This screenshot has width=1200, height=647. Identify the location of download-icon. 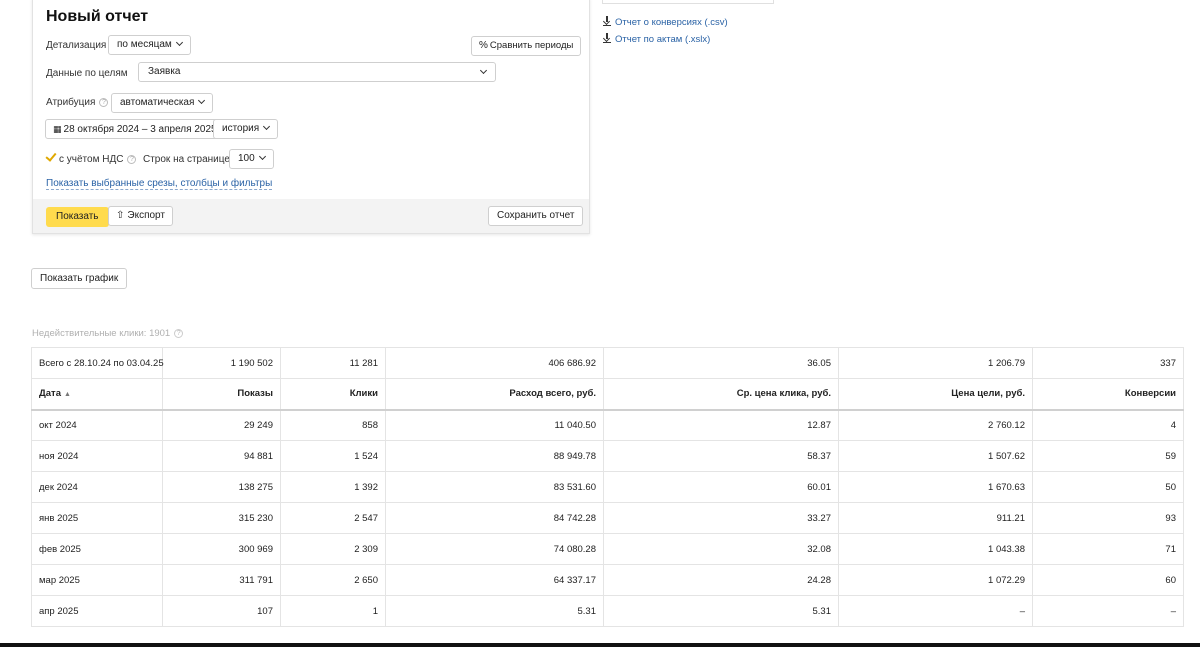
(607, 38).